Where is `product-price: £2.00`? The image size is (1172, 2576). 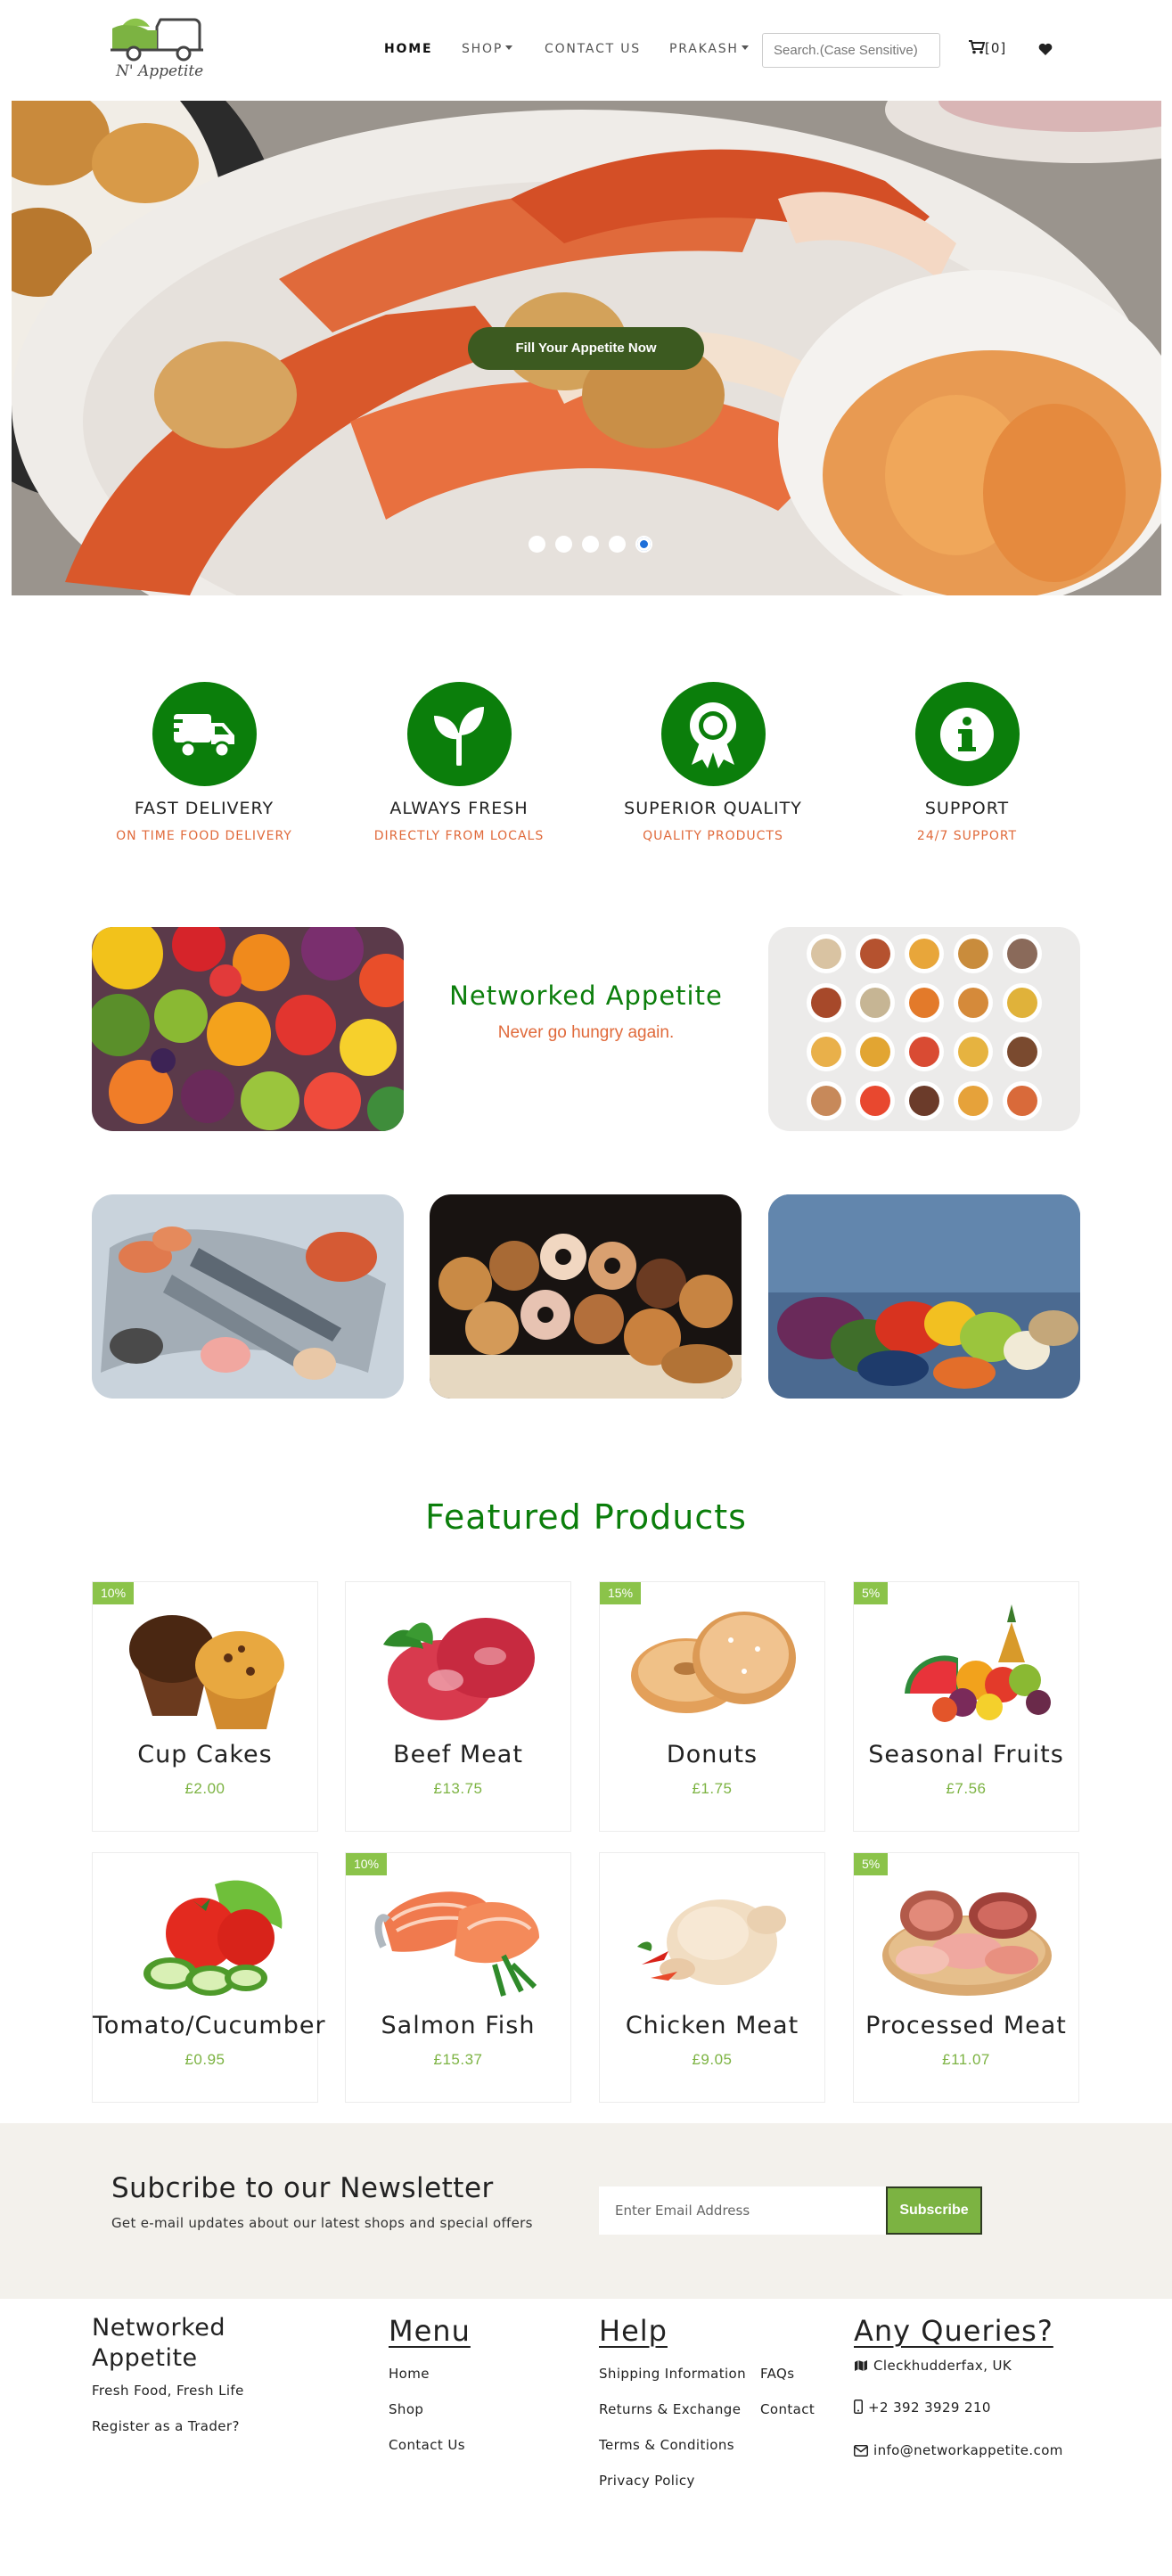 product-price: £2.00 is located at coordinates (204, 1789).